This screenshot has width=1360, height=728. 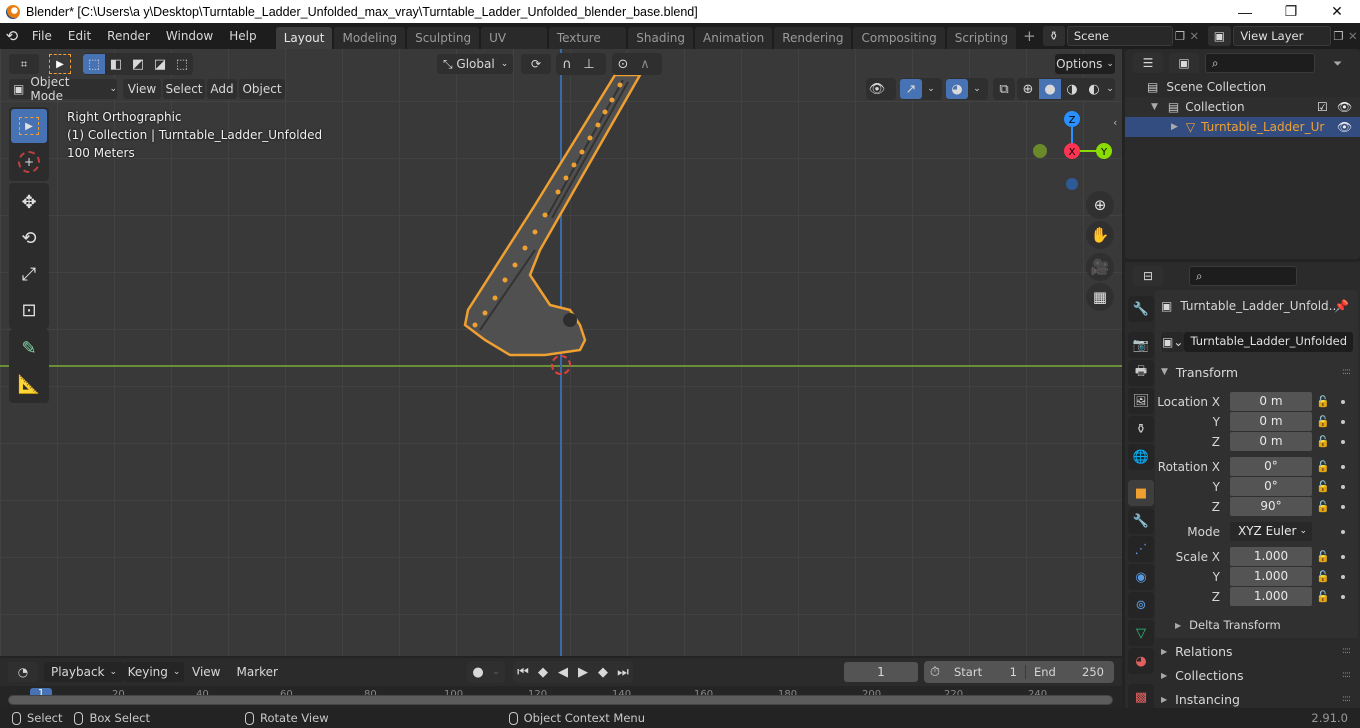 What do you see at coordinates (567, 64) in the screenshot?
I see `snap-icon: ∩` at bounding box center [567, 64].